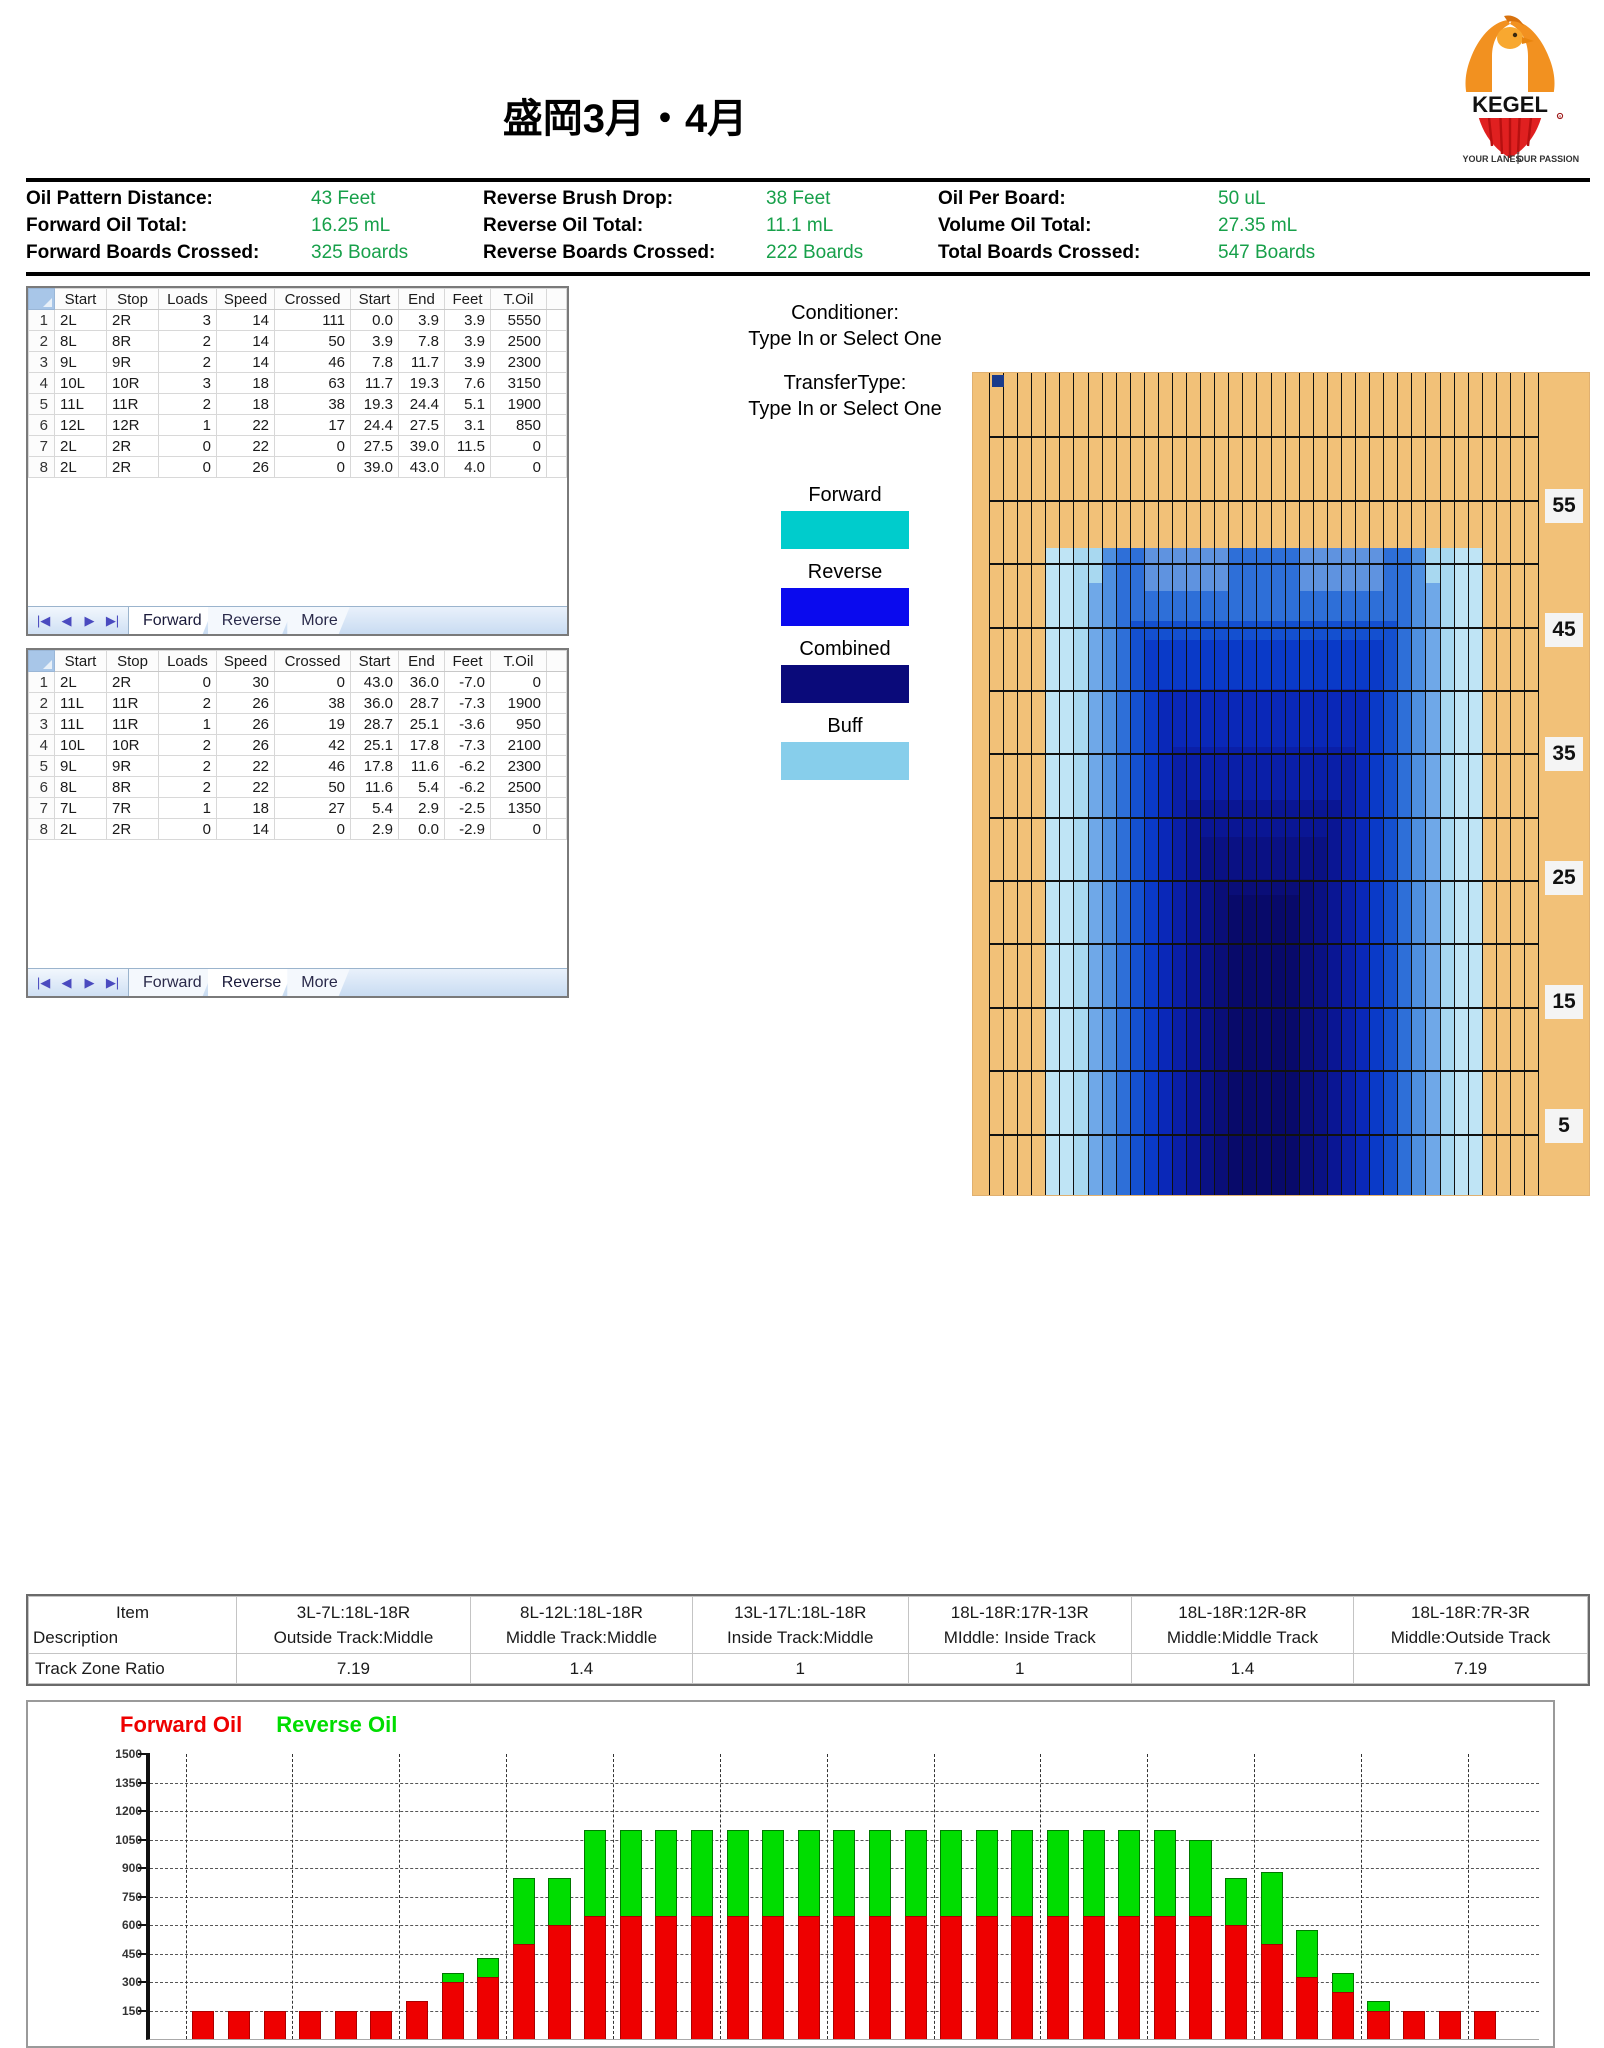 The height and width of the screenshot is (2048, 1604). I want to click on tab-reverse: Reverse, so click(251, 982).